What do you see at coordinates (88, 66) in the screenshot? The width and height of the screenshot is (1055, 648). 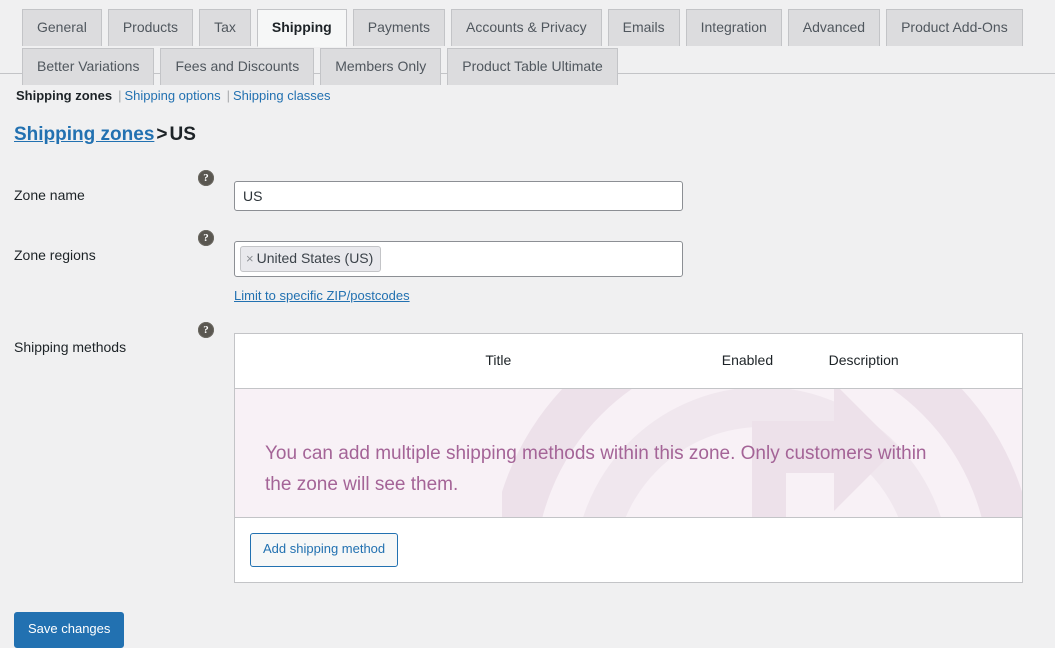 I see `tab-better-variations: Better Variations` at bounding box center [88, 66].